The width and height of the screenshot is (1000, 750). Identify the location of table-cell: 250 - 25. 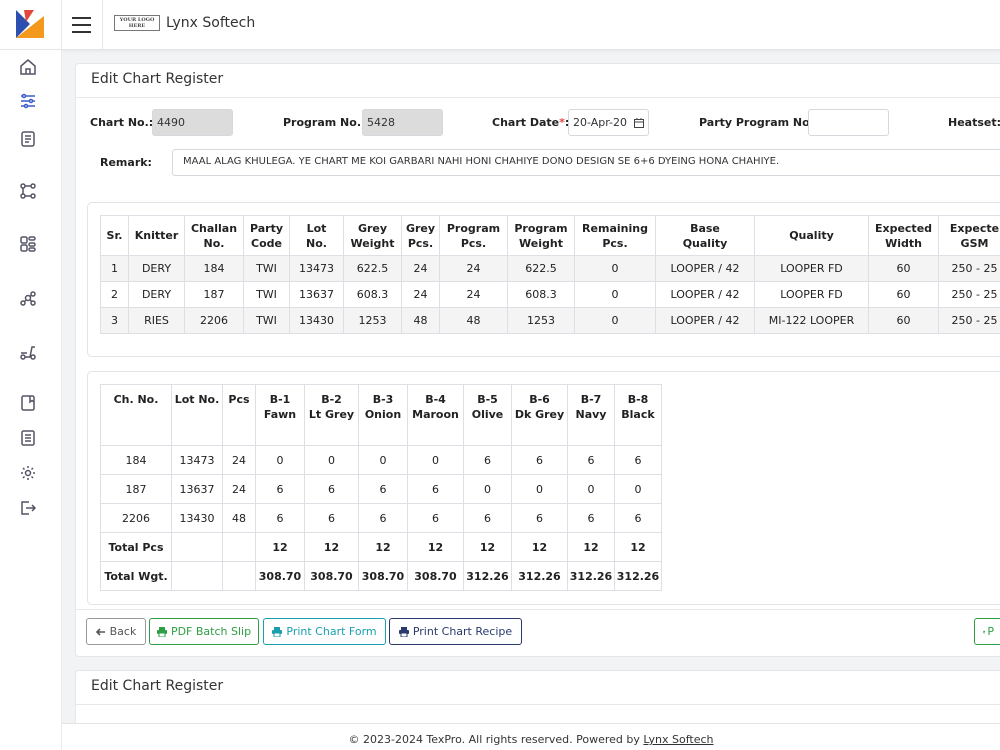
(969, 320).